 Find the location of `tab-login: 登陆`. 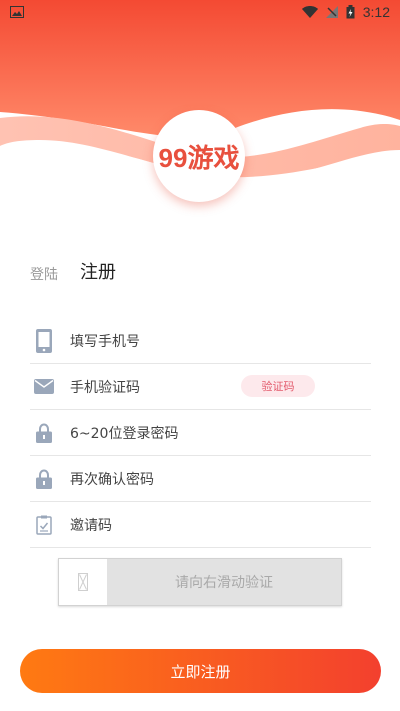

tab-login: 登陆 is located at coordinates (44, 274).